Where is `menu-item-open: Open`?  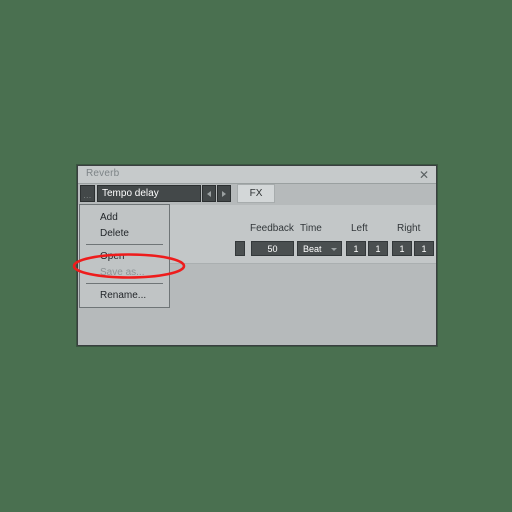 menu-item-open: Open is located at coordinates (124, 256).